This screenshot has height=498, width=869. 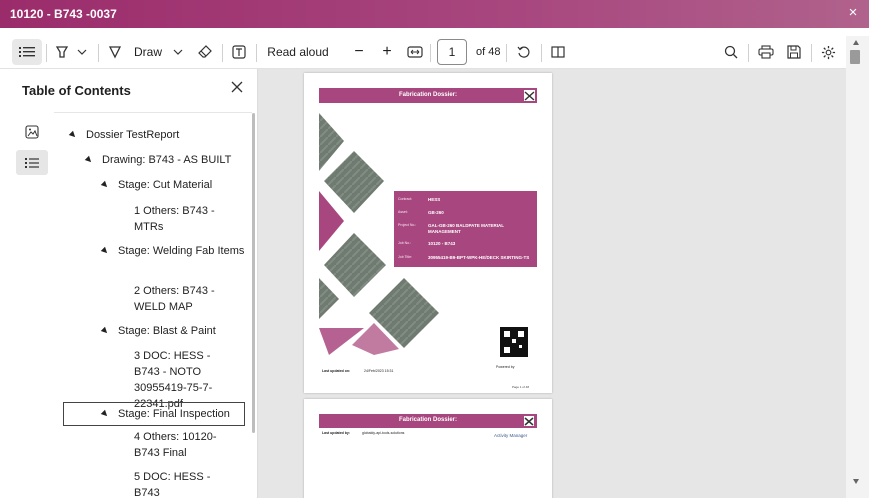 I want to click on gear-icon, so click(x=828, y=52).